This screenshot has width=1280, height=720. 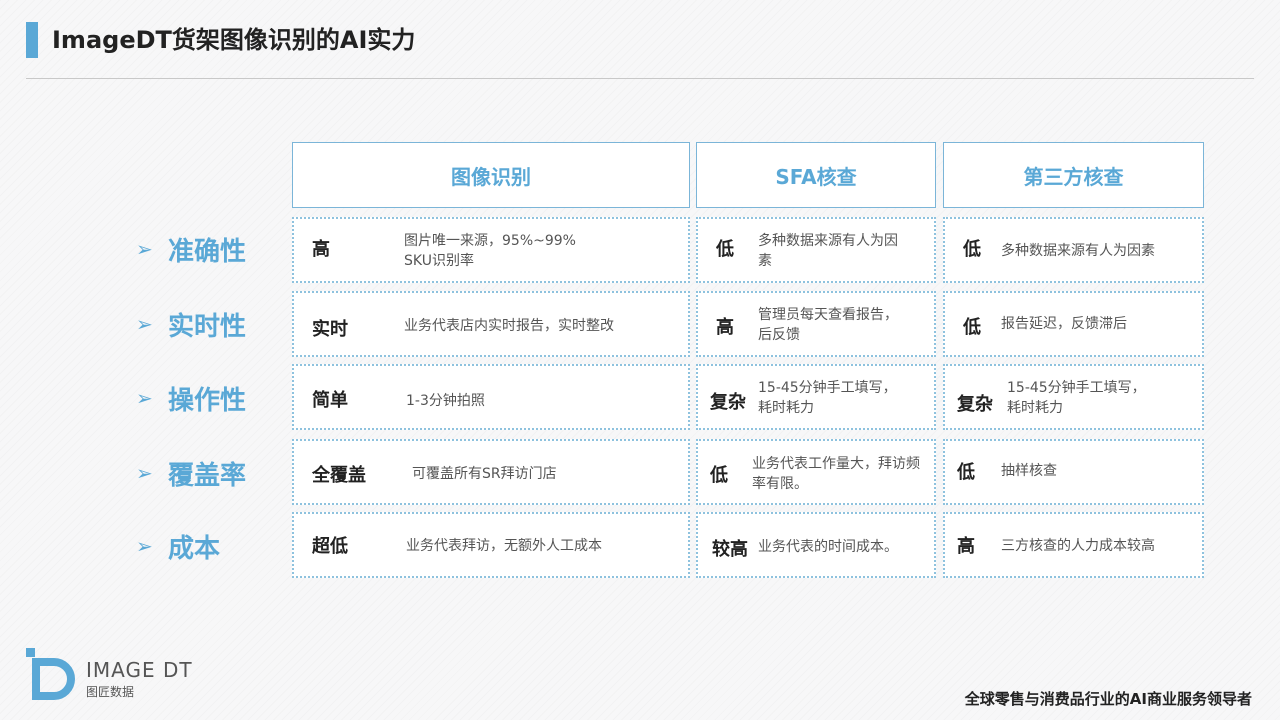 I want to click on table-cell: 高 三方核查的人力成本较高, so click(x=1073, y=545).